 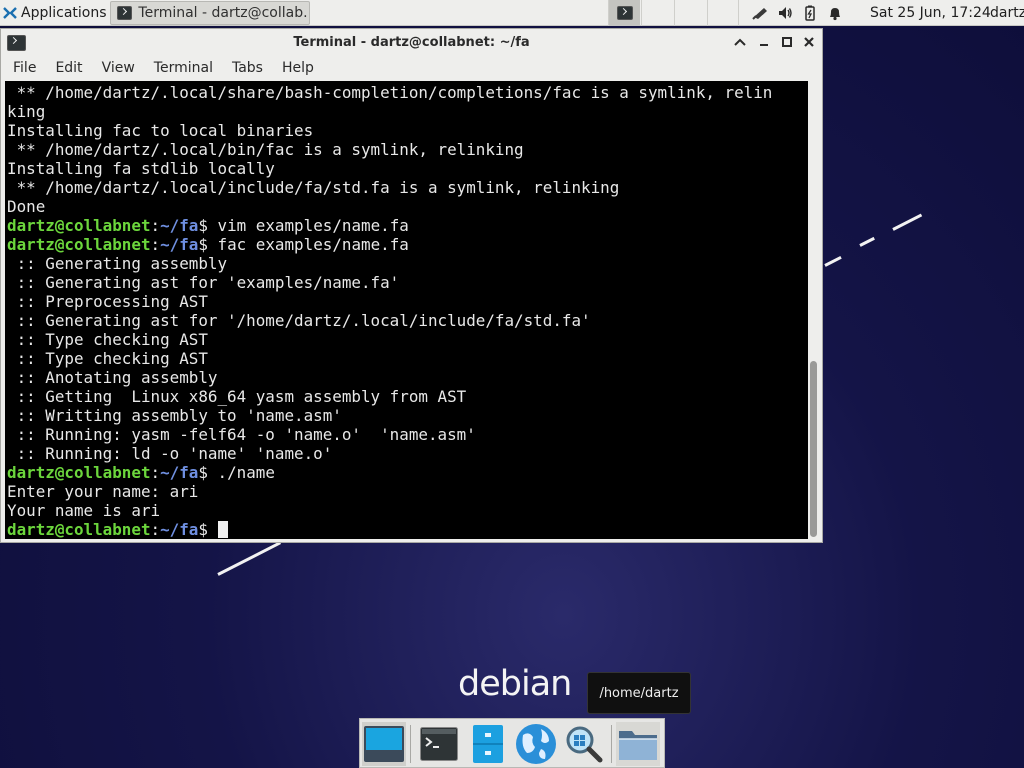 What do you see at coordinates (117, 263) in the screenshot?
I see `terminal-output-text: :: Generating assembly` at bounding box center [117, 263].